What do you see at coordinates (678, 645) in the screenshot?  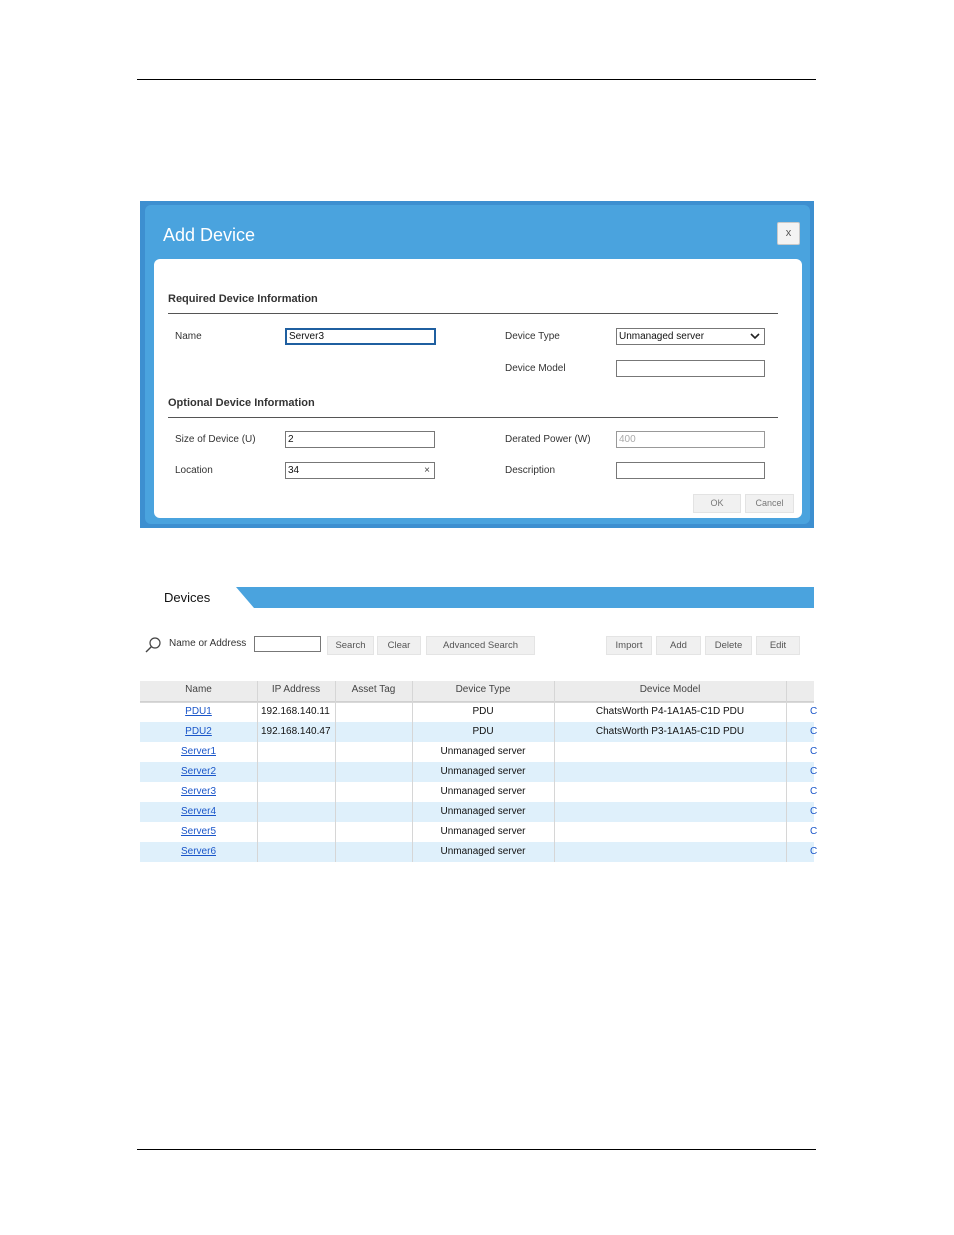 I see `add-button: Add` at bounding box center [678, 645].